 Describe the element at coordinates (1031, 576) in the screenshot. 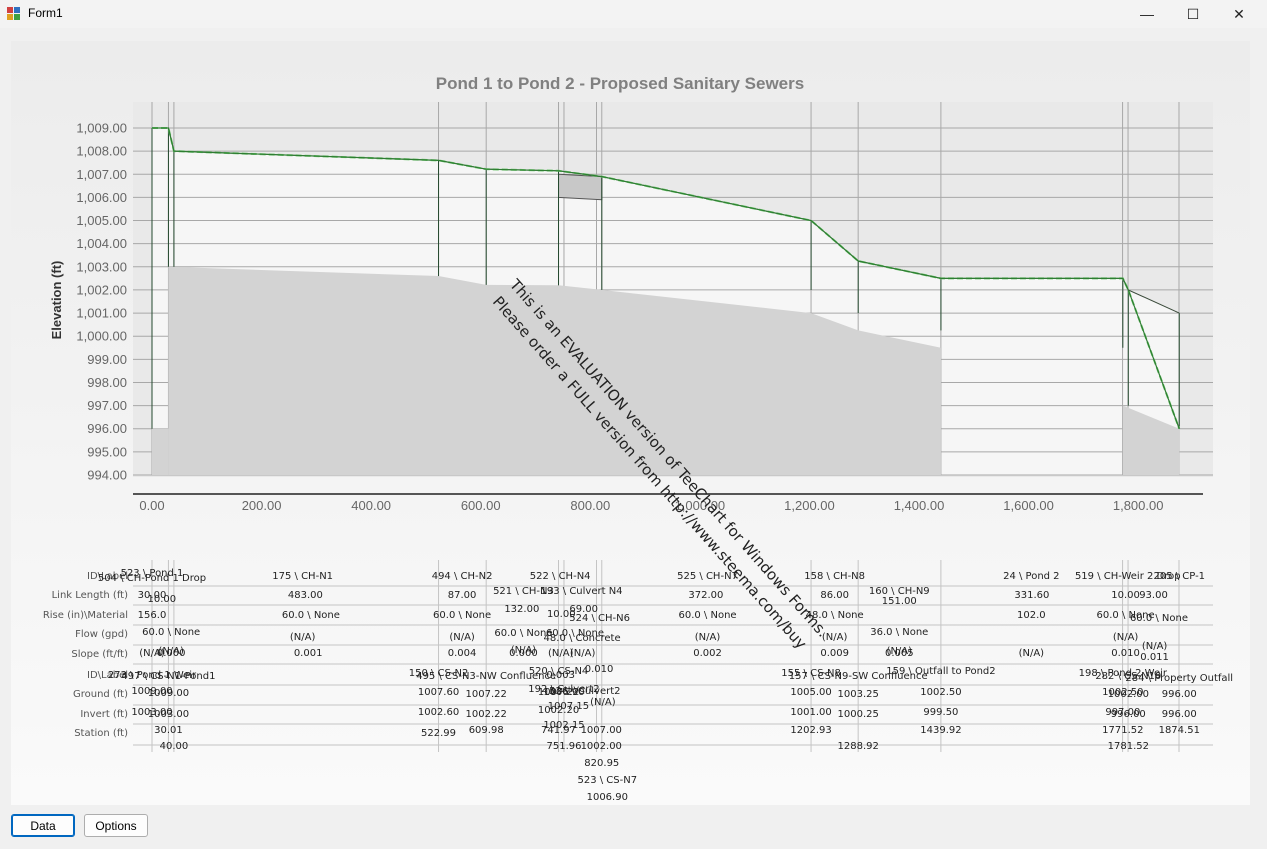

I see `table-cell: 24 \ Pond 2` at that location.